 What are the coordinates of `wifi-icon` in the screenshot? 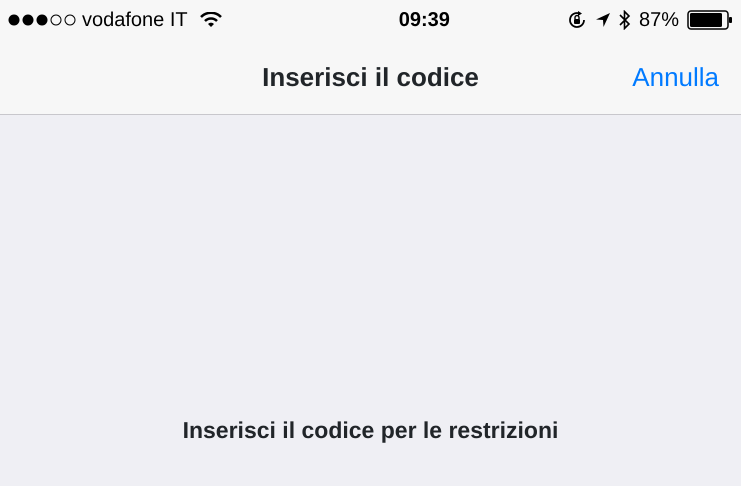 It's located at (211, 20).